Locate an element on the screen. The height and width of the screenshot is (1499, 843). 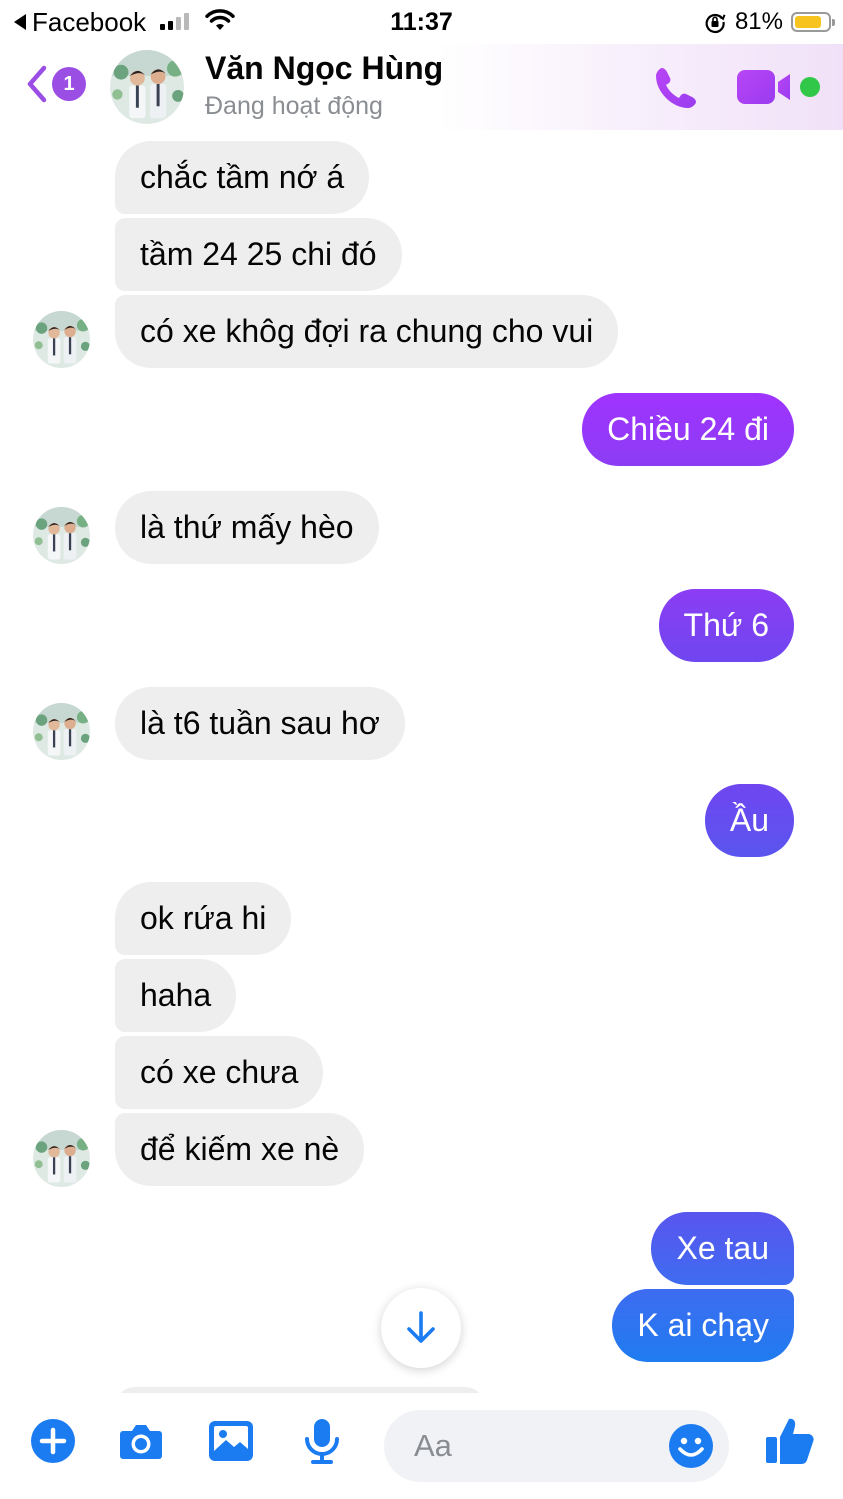
arrow-down-icon is located at coordinates (421, 1327).